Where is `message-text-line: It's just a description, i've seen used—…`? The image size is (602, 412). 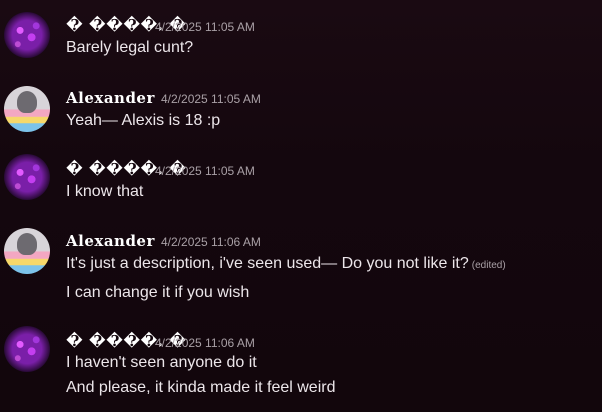
message-text-line: It's just a description, i've seen used—… is located at coordinates (267, 263).